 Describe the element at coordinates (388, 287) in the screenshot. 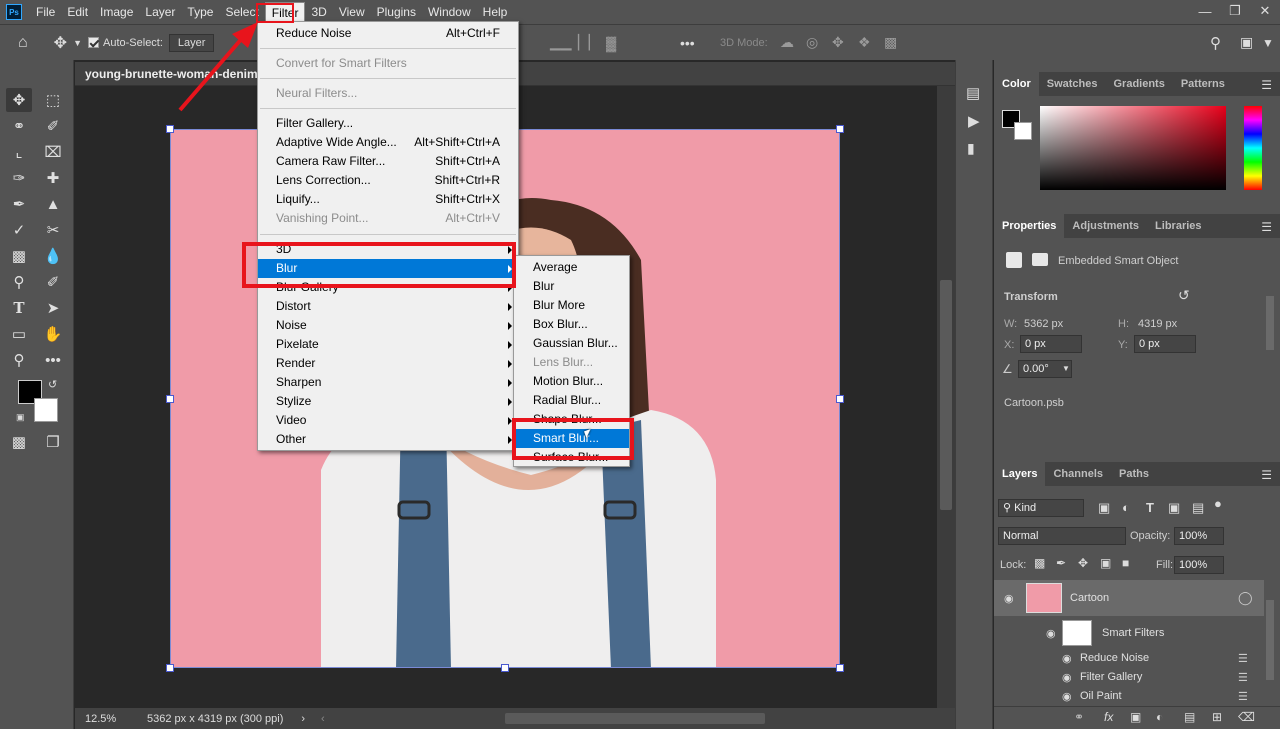

I see `menu-item-blur-gallery: Blur Gallery` at that location.